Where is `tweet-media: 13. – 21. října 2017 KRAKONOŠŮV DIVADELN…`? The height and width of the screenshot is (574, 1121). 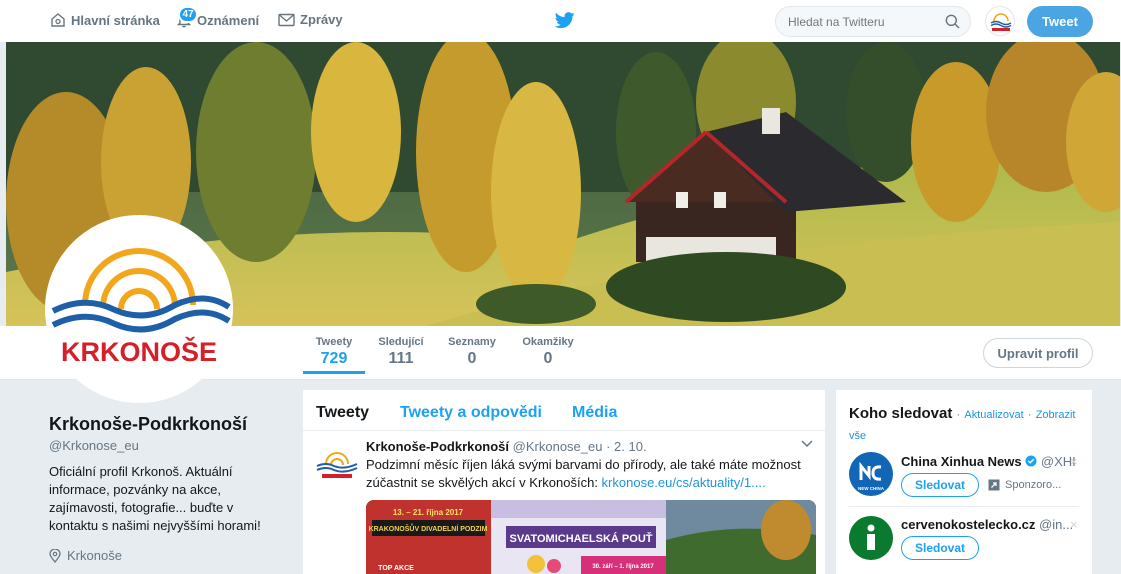
tweet-media: 13. – 21. října 2017 KRAKONOŠŮV DIVADELN… is located at coordinates (591, 537).